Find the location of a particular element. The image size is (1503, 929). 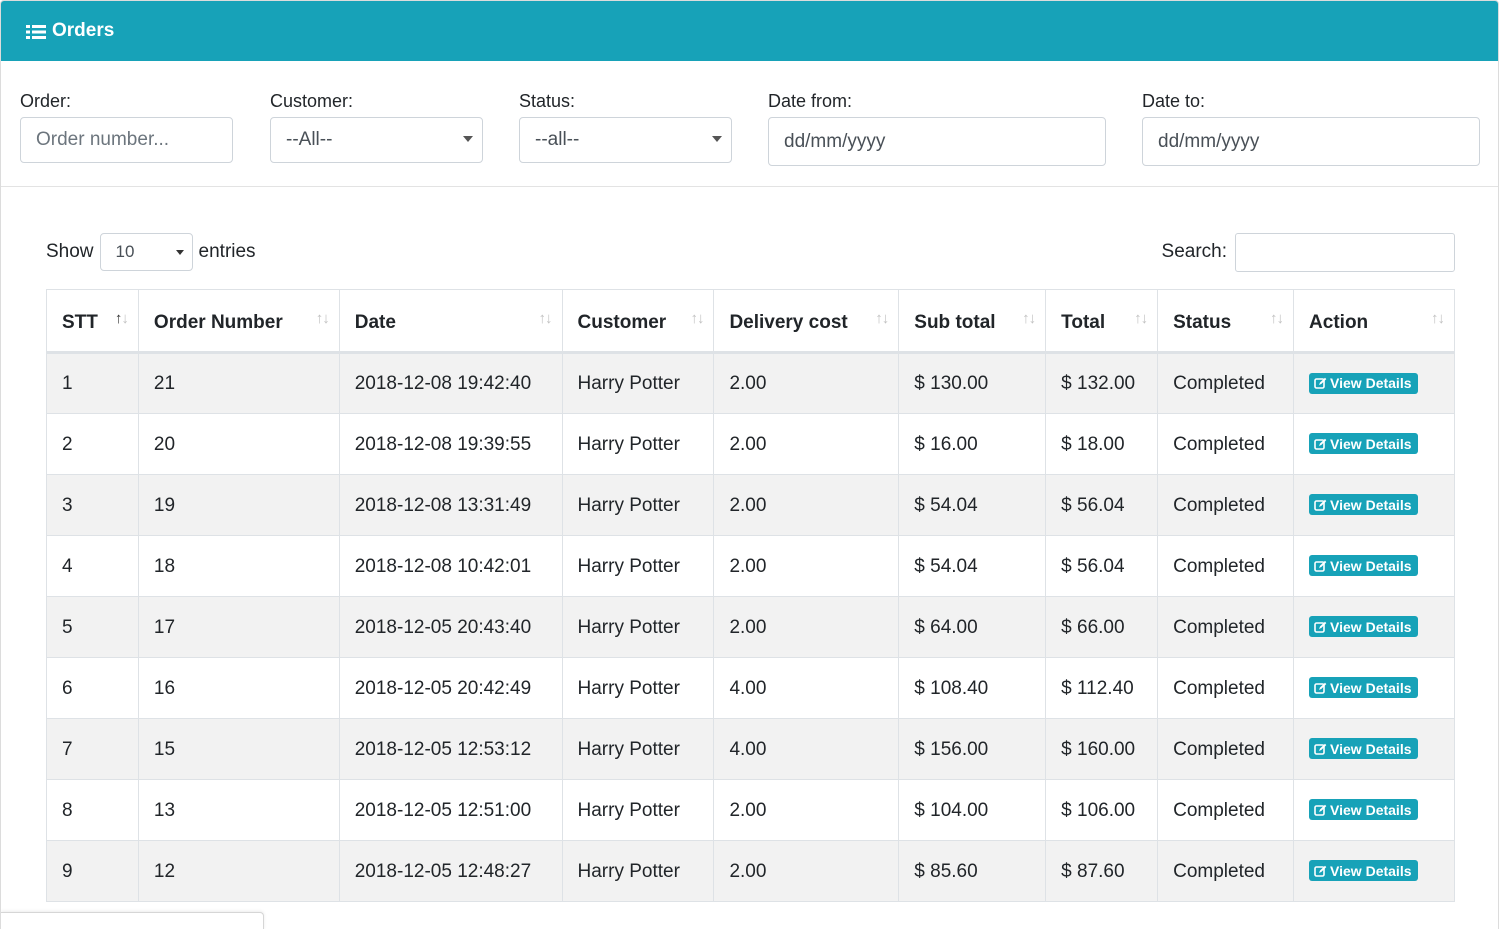

search-label: Search: is located at coordinates (1194, 251).